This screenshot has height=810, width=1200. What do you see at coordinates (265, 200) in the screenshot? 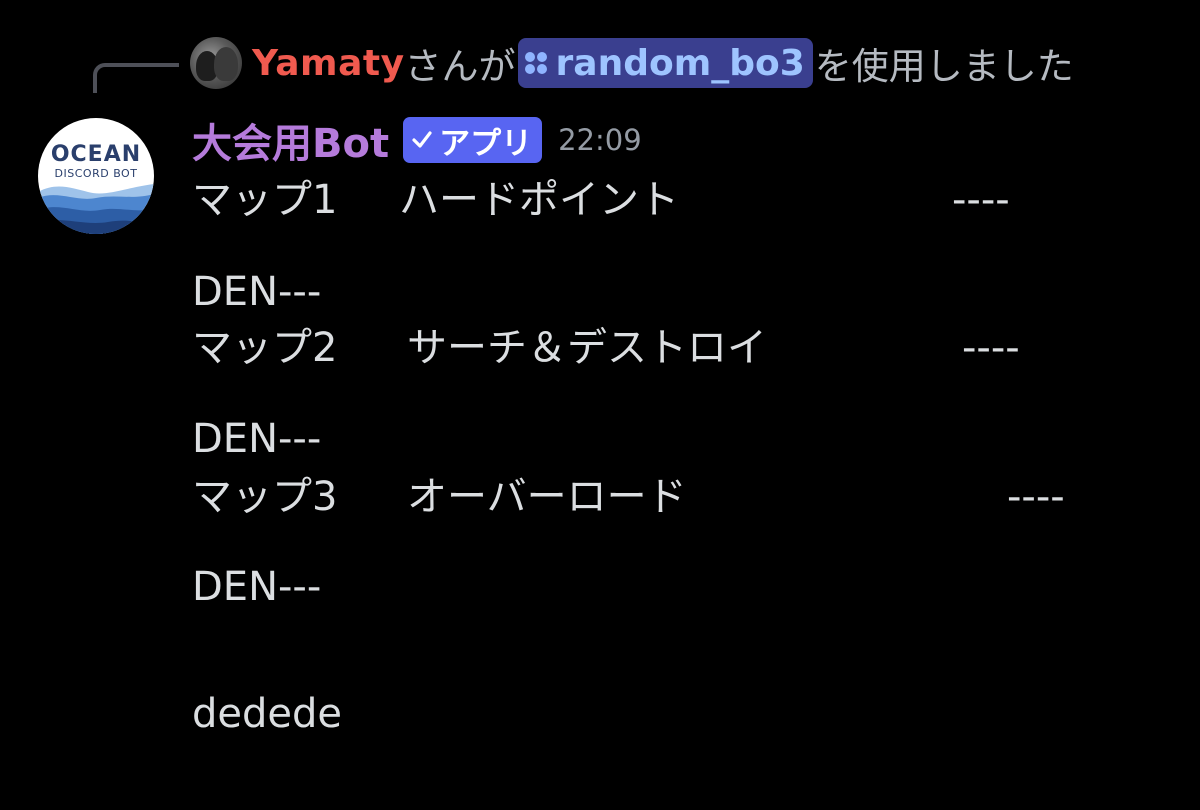
I see `map-label: マップ1` at bounding box center [265, 200].